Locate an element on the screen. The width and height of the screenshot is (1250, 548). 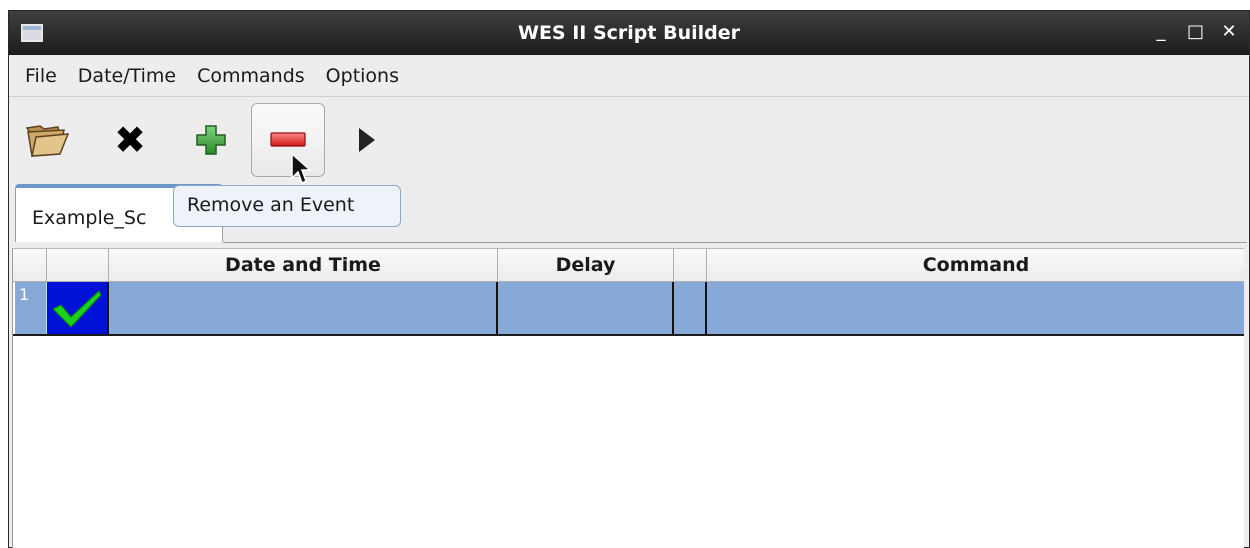
header-flag is located at coordinates (690, 265).